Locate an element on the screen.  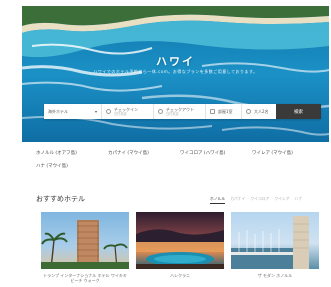
checkout-field: チェックアウト 日付未定 is located at coordinates (180, 111).